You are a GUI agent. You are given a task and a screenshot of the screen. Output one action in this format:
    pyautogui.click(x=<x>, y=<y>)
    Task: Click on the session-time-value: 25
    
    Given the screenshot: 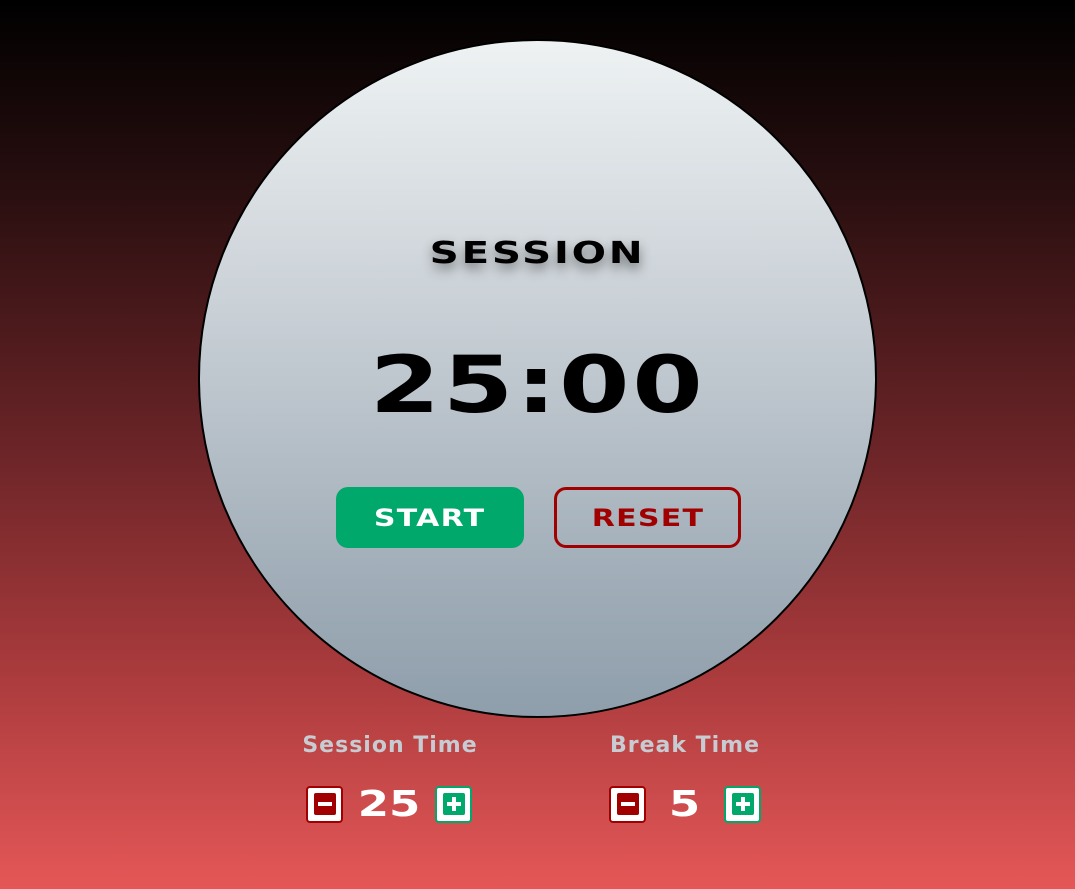 What is the action you would take?
    pyautogui.click(x=389, y=804)
    